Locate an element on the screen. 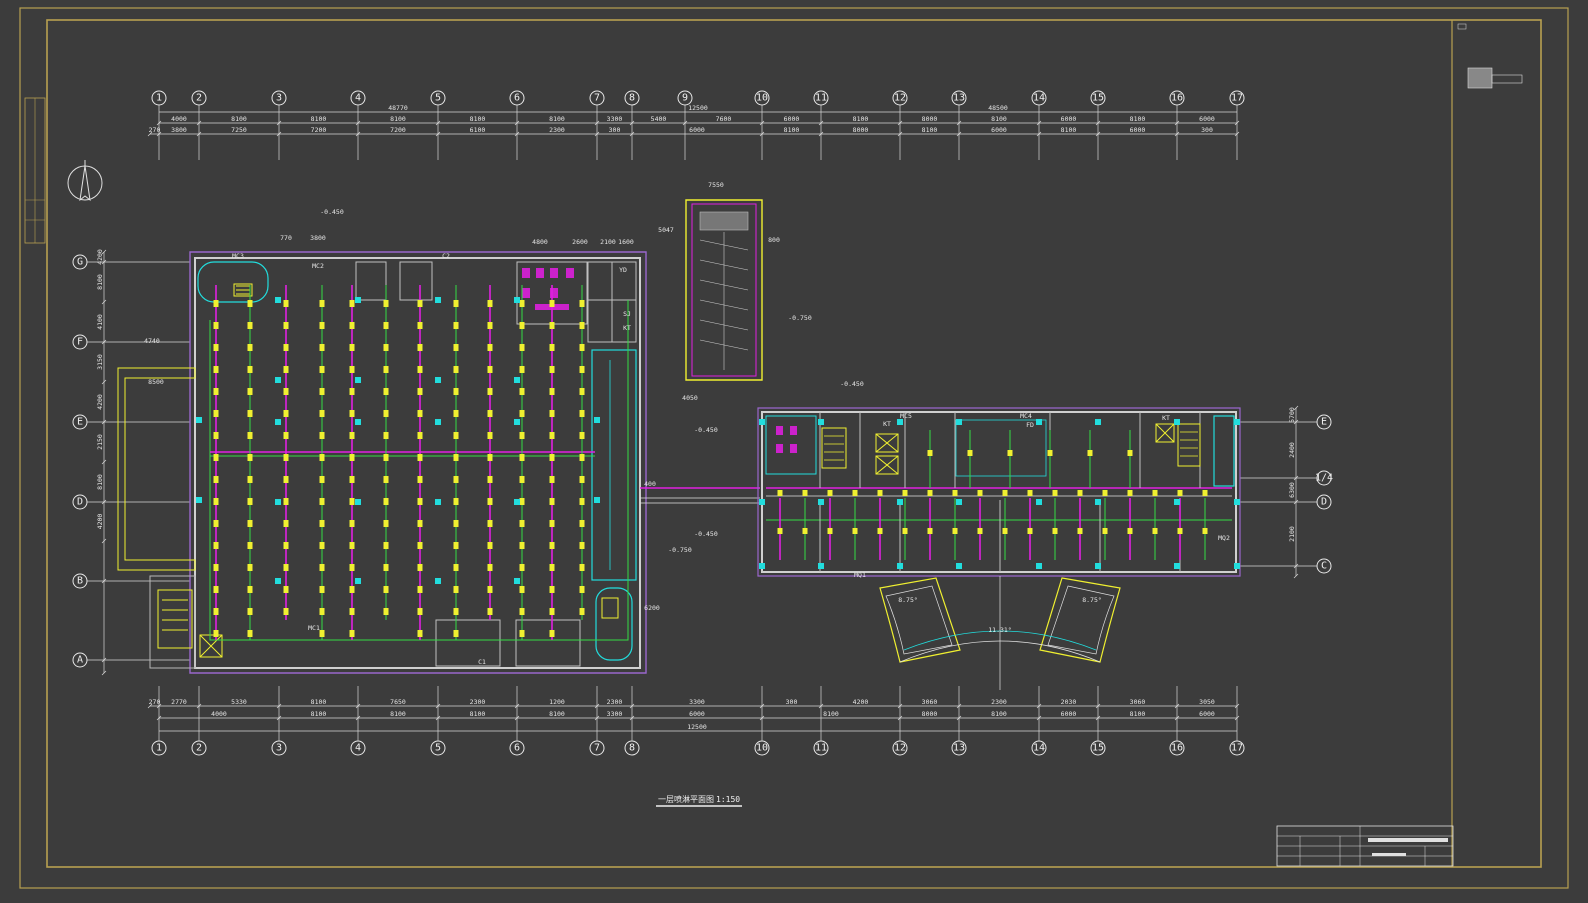 Image resolution: width=1588 pixels, height=903 pixels. svg-text: 4 is located at coordinates (358, 98).